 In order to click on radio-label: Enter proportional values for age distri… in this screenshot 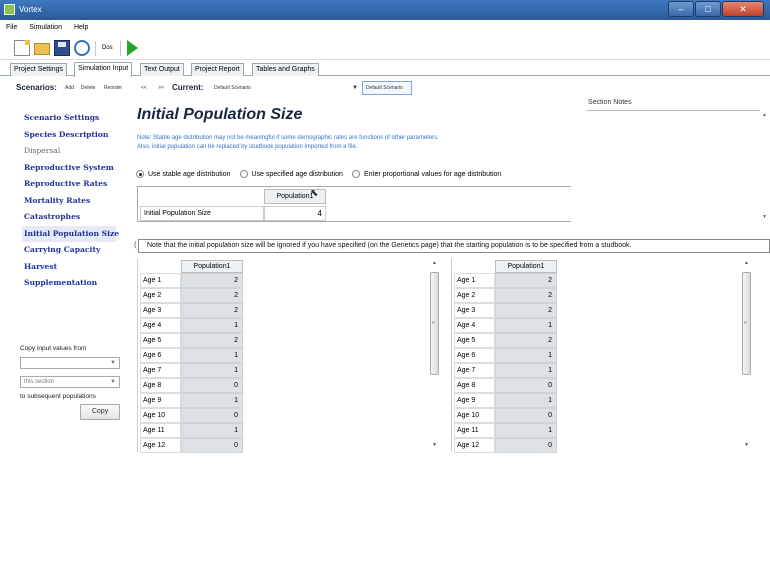, I will do `click(432, 174)`.